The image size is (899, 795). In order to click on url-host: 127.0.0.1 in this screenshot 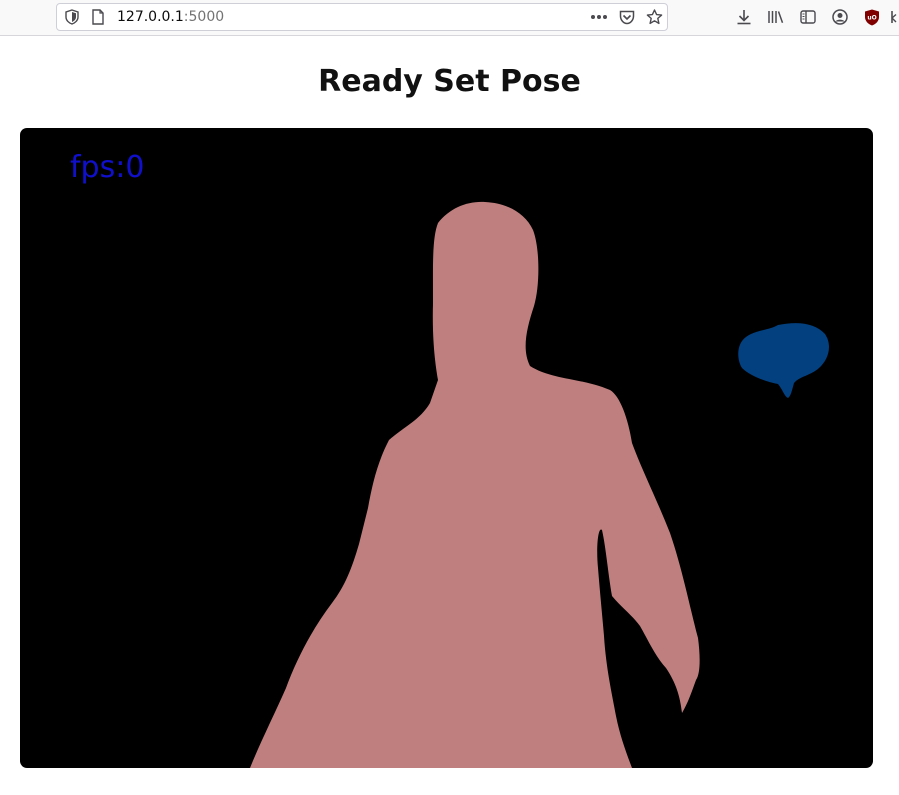, I will do `click(150, 17)`.